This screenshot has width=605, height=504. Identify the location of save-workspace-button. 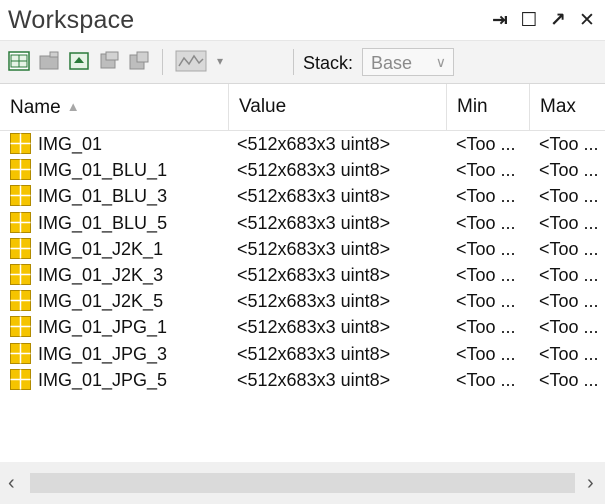
(109, 61).